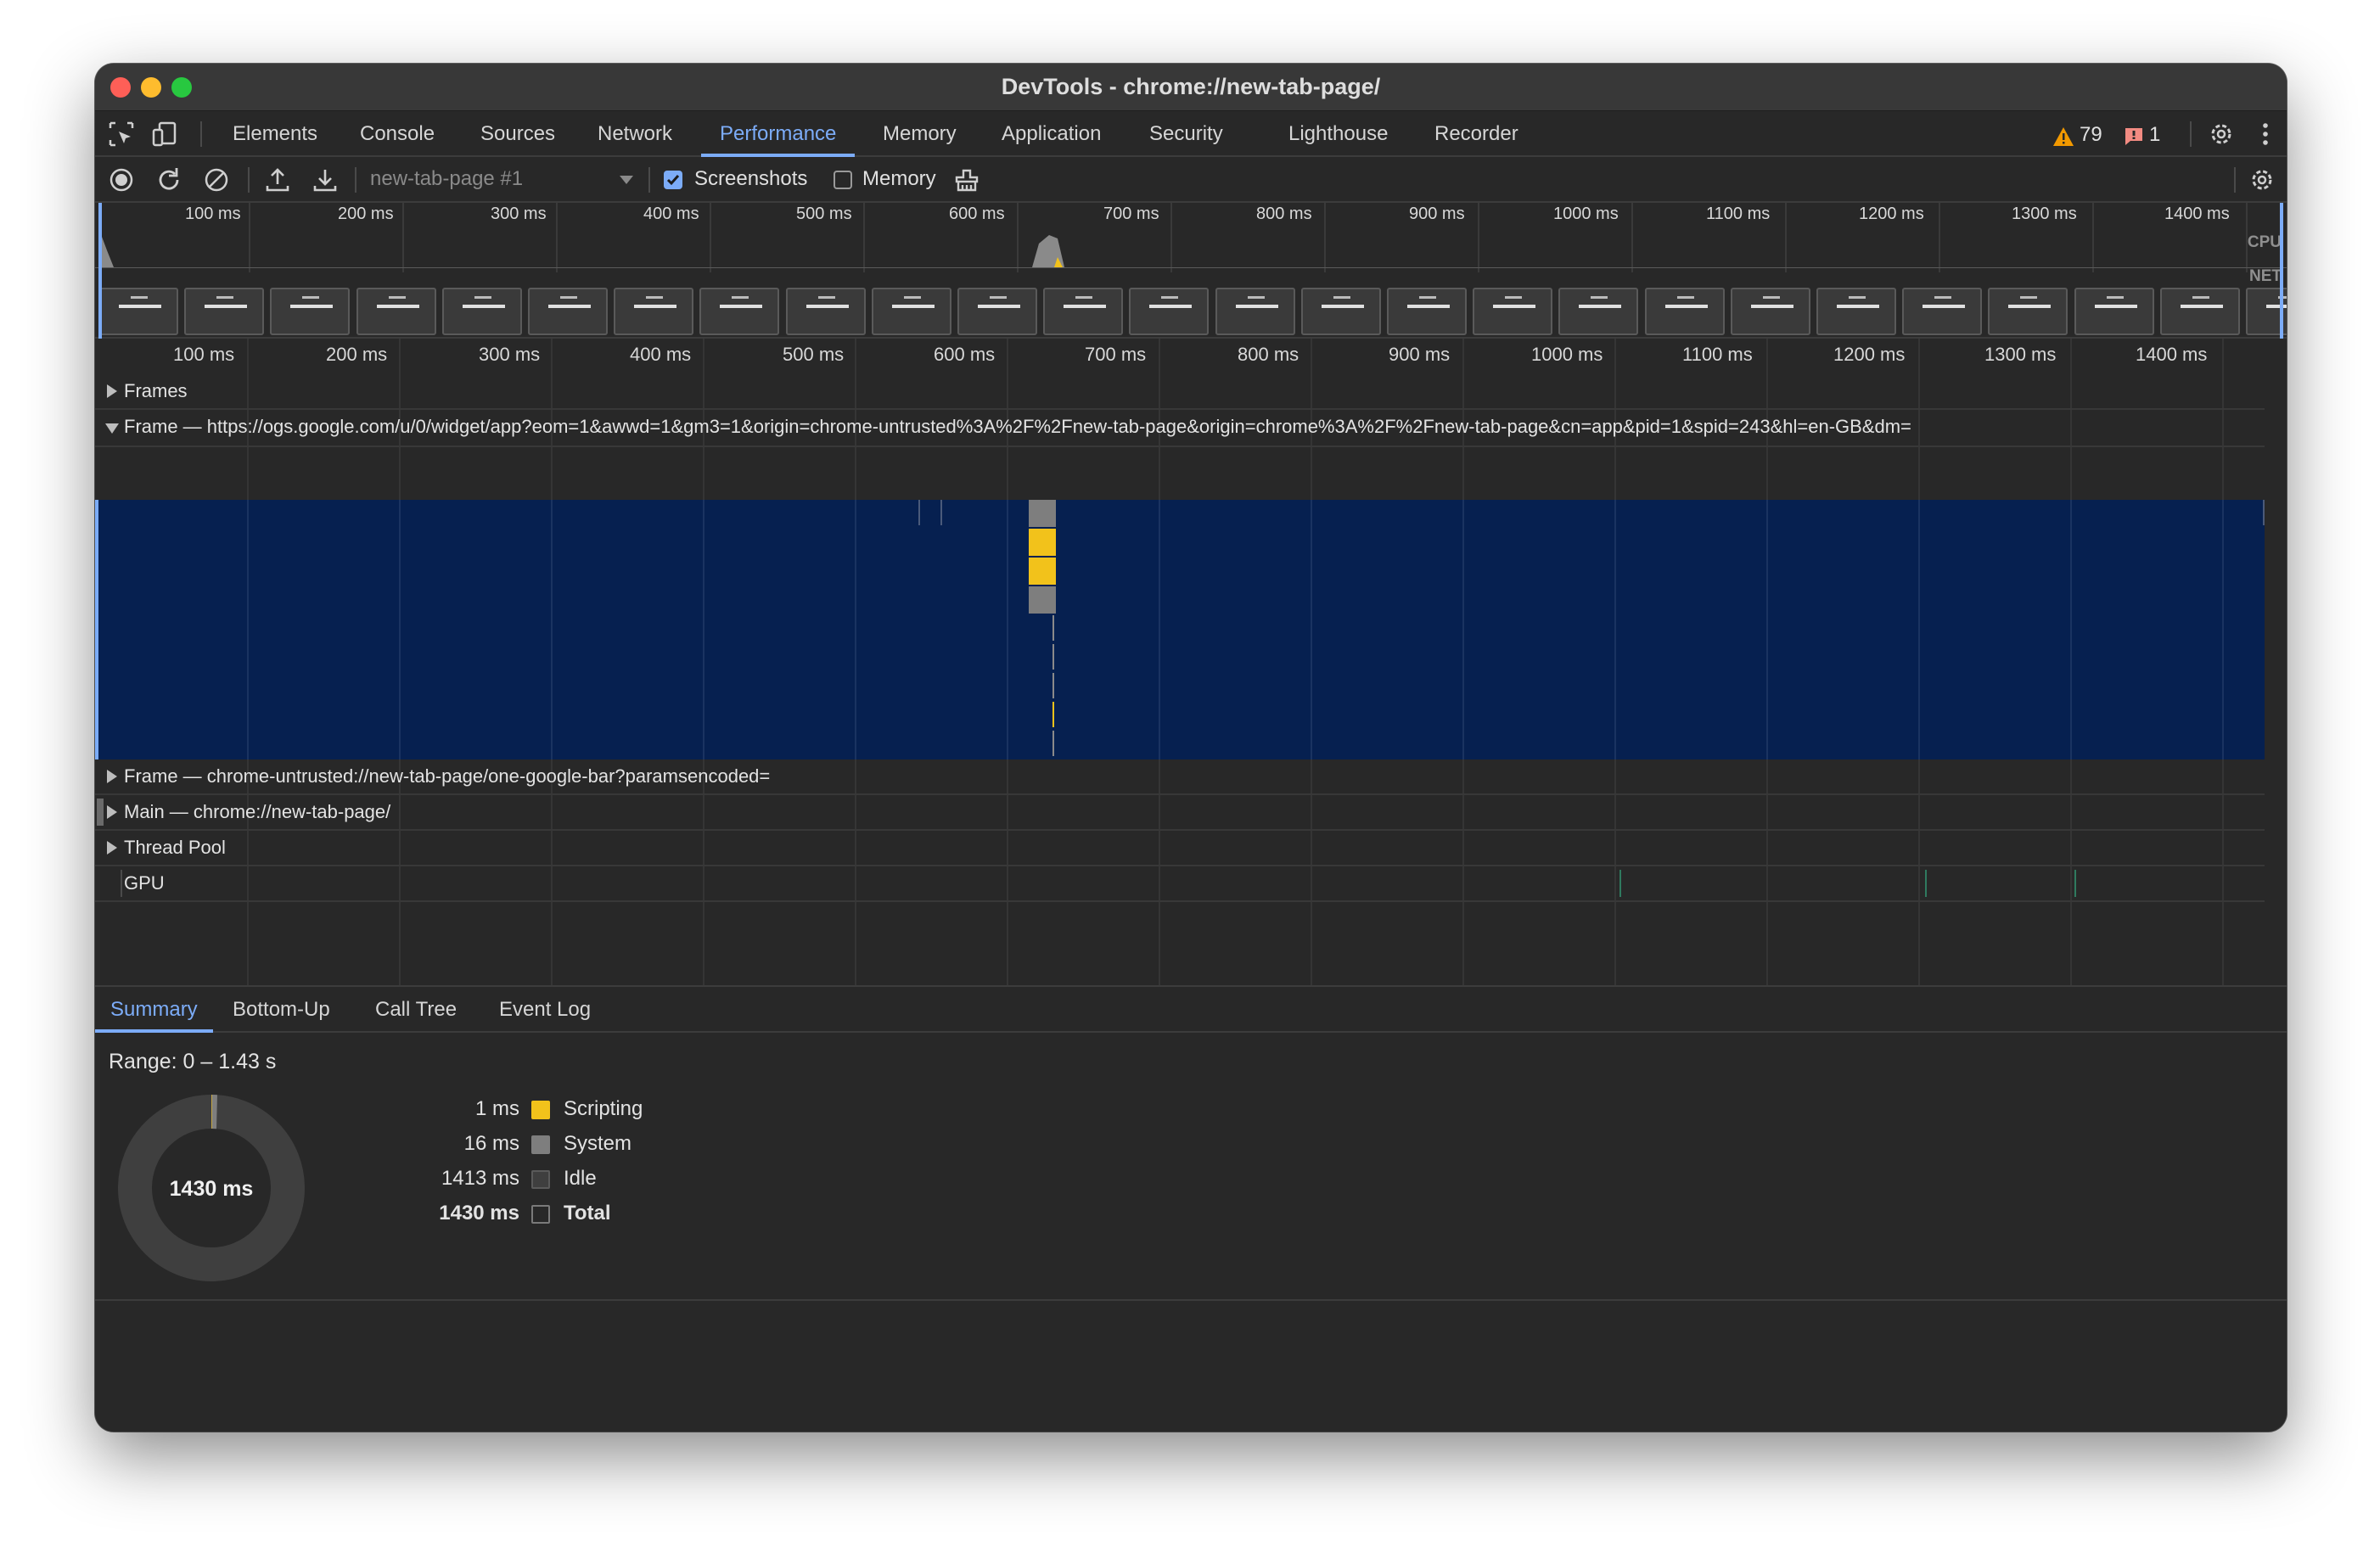  Describe the element at coordinates (580, 1178) in the screenshot. I see `legend-name: Idle` at that location.